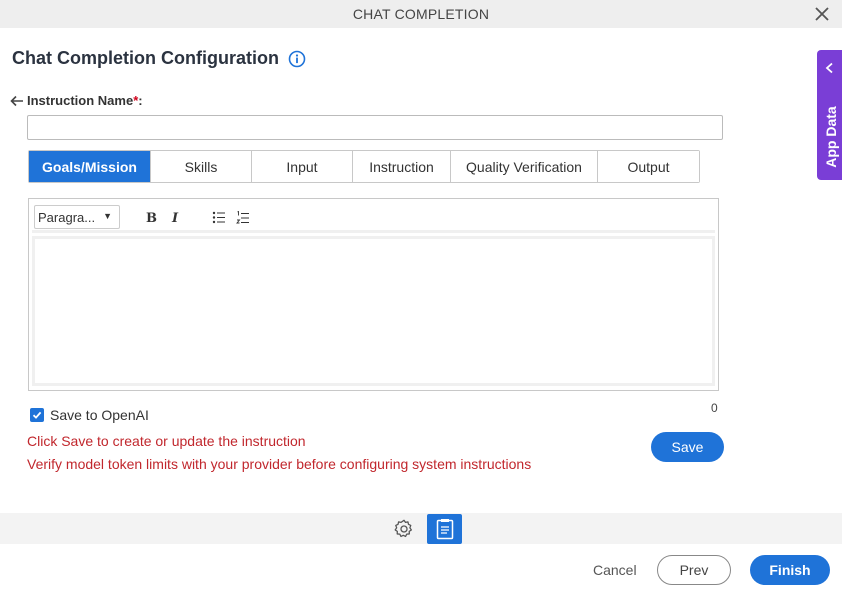 This screenshot has height=592, width=842. What do you see at coordinates (85, 100) in the screenshot?
I see `instruction-name-label: Instruction Name*:` at bounding box center [85, 100].